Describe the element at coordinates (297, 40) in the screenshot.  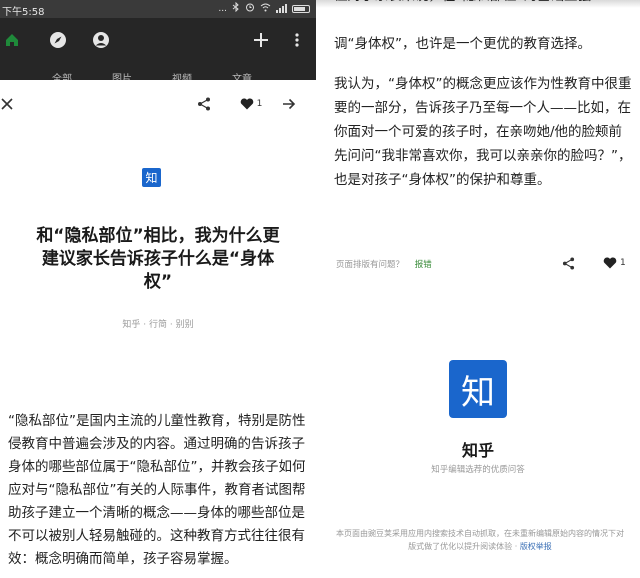
I see `more-vert-icon` at that location.